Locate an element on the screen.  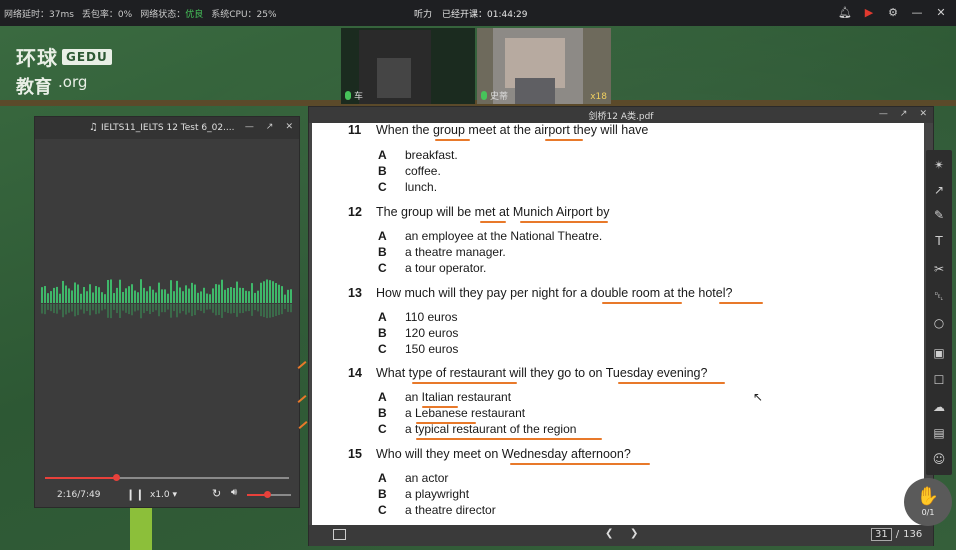
option-row: Clunch. is located at coordinates (408, 187).